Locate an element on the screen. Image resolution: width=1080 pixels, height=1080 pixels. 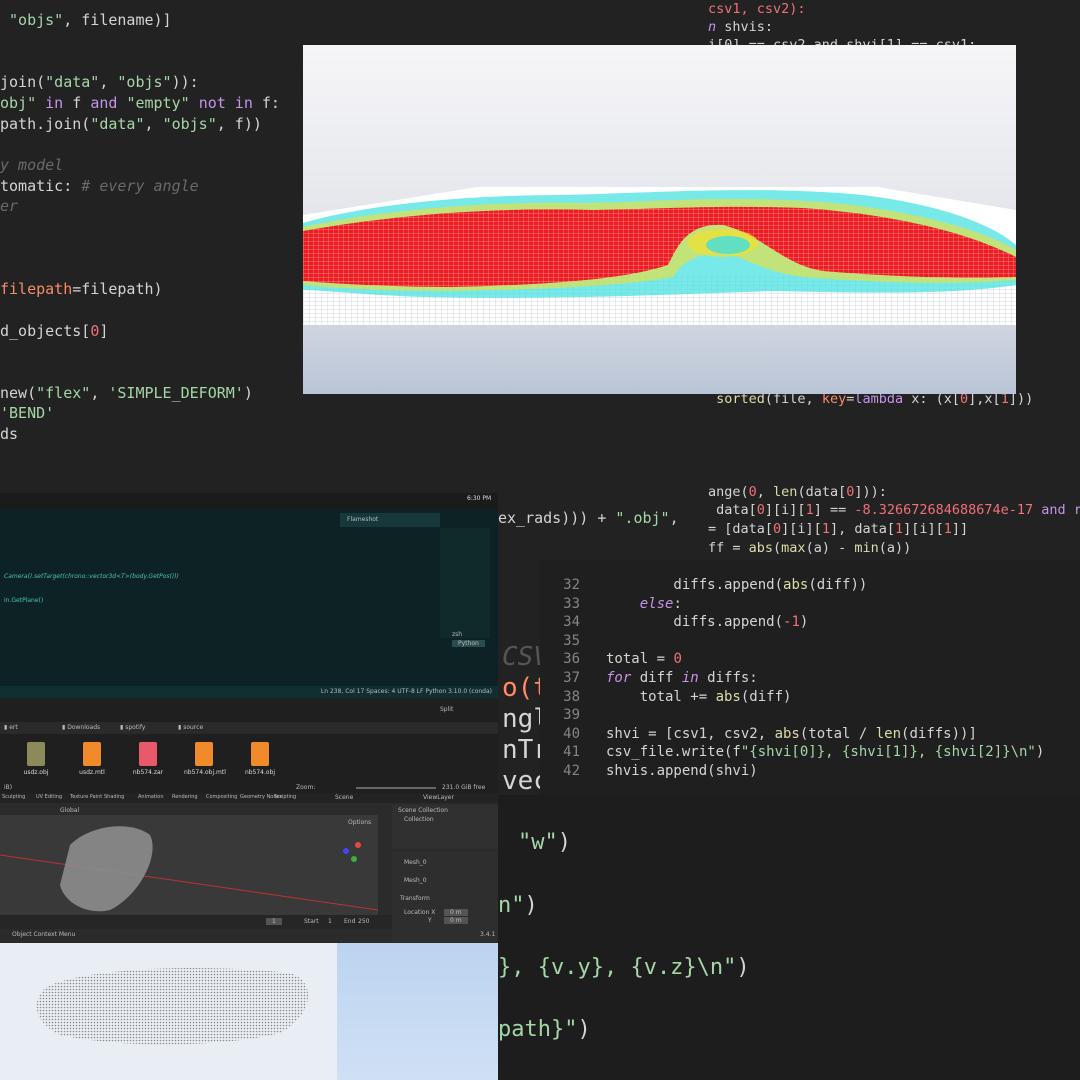
file-name: nb574.zar is located at coordinates (148, 772).